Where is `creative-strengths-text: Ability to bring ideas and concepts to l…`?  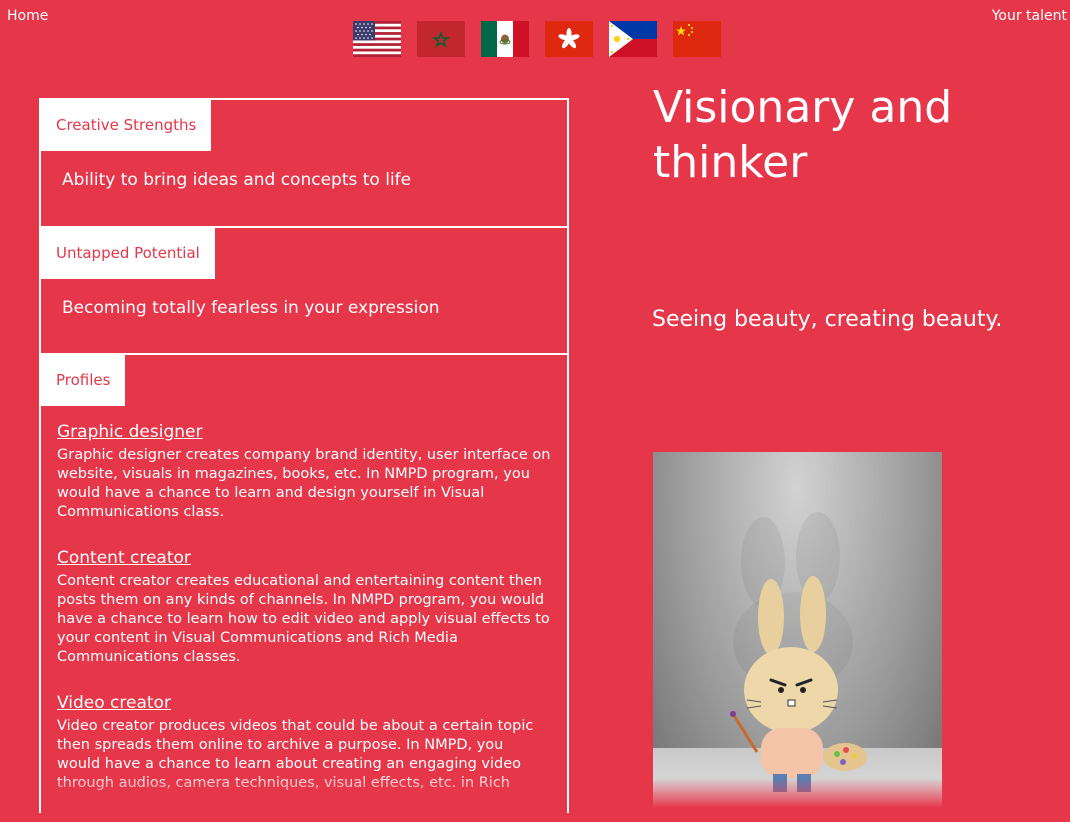
creative-strengths-text: Ability to bring ideas and concepts to l… is located at coordinates (237, 180).